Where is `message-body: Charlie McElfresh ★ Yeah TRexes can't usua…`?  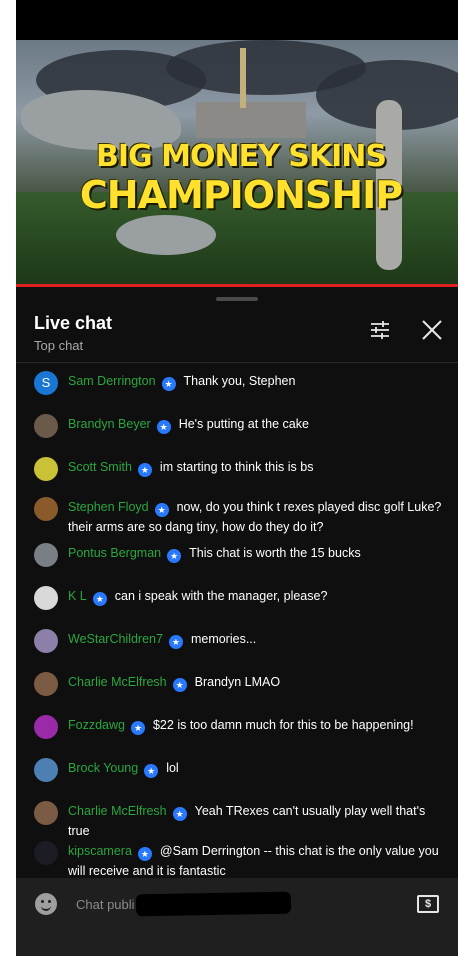 message-body: Charlie McElfresh ★ Yeah TRexes can't usua… is located at coordinates (258, 821).